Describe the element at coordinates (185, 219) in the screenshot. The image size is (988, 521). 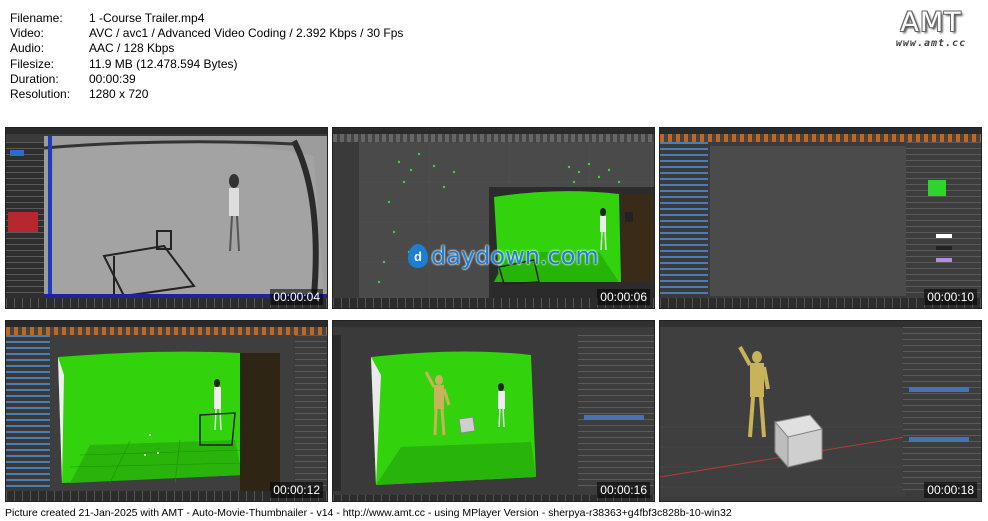
I see `thumbnail-1-frame` at that location.